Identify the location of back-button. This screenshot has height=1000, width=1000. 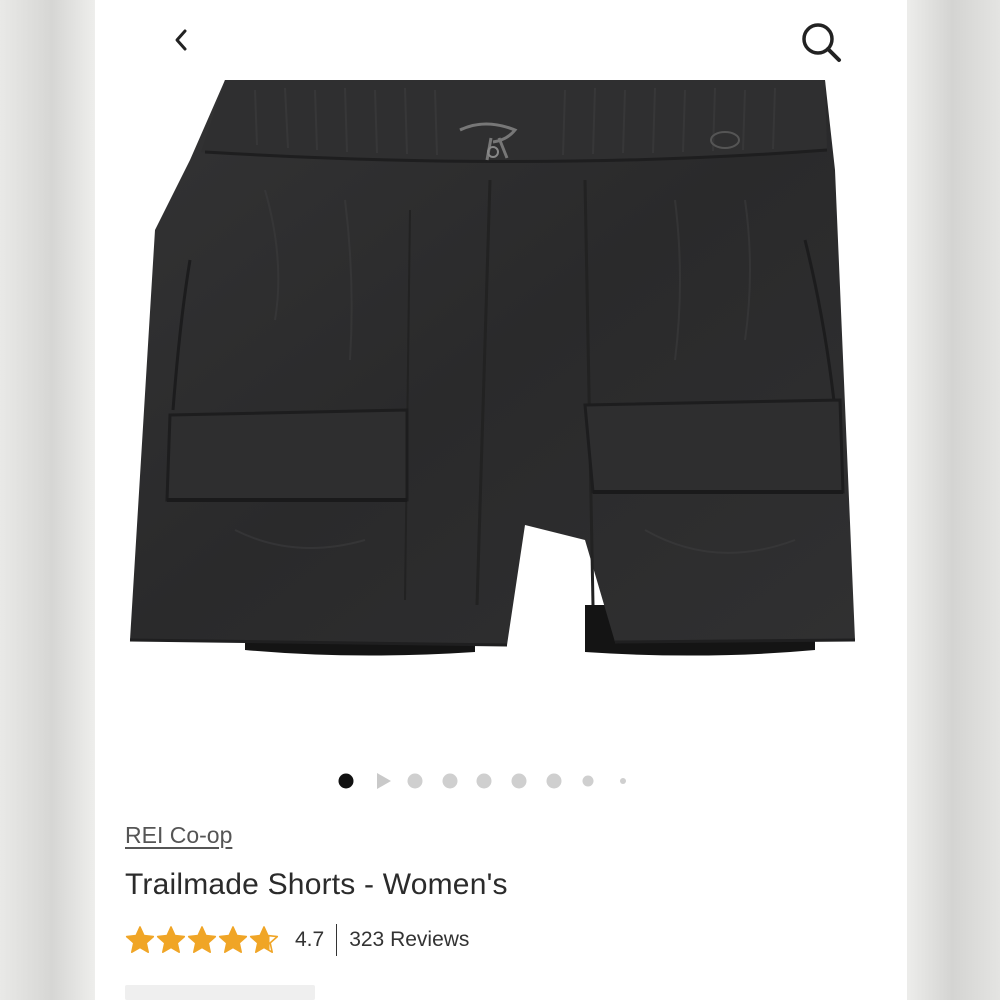
(181, 40).